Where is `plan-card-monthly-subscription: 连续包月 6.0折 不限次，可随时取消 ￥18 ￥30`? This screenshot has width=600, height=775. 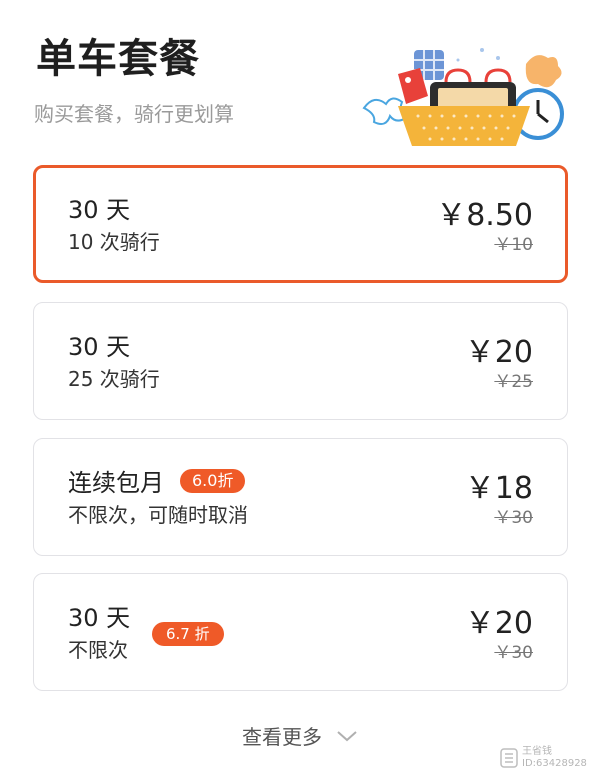 plan-card-monthly-subscription: 连续包月 6.0折 不限次，可随时取消 ￥18 ￥30 is located at coordinates (300, 497).